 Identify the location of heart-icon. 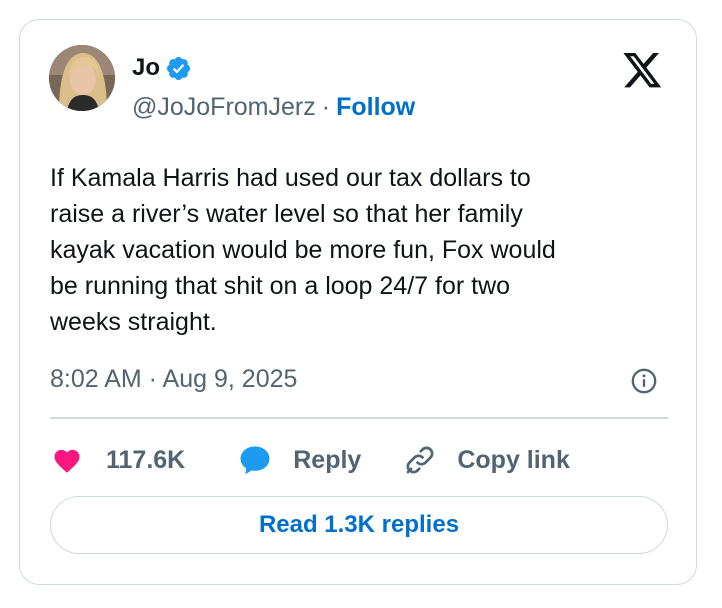
(67, 461).